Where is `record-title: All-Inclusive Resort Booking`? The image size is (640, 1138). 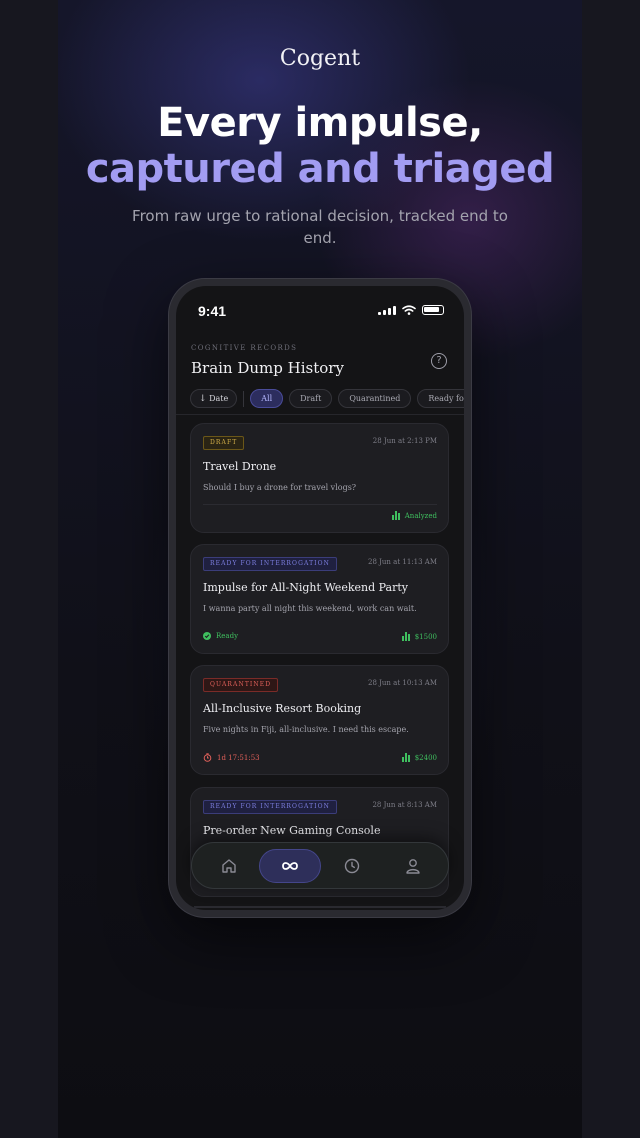
record-title: All-Inclusive Resort Booking is located at coordinates (282, 708).